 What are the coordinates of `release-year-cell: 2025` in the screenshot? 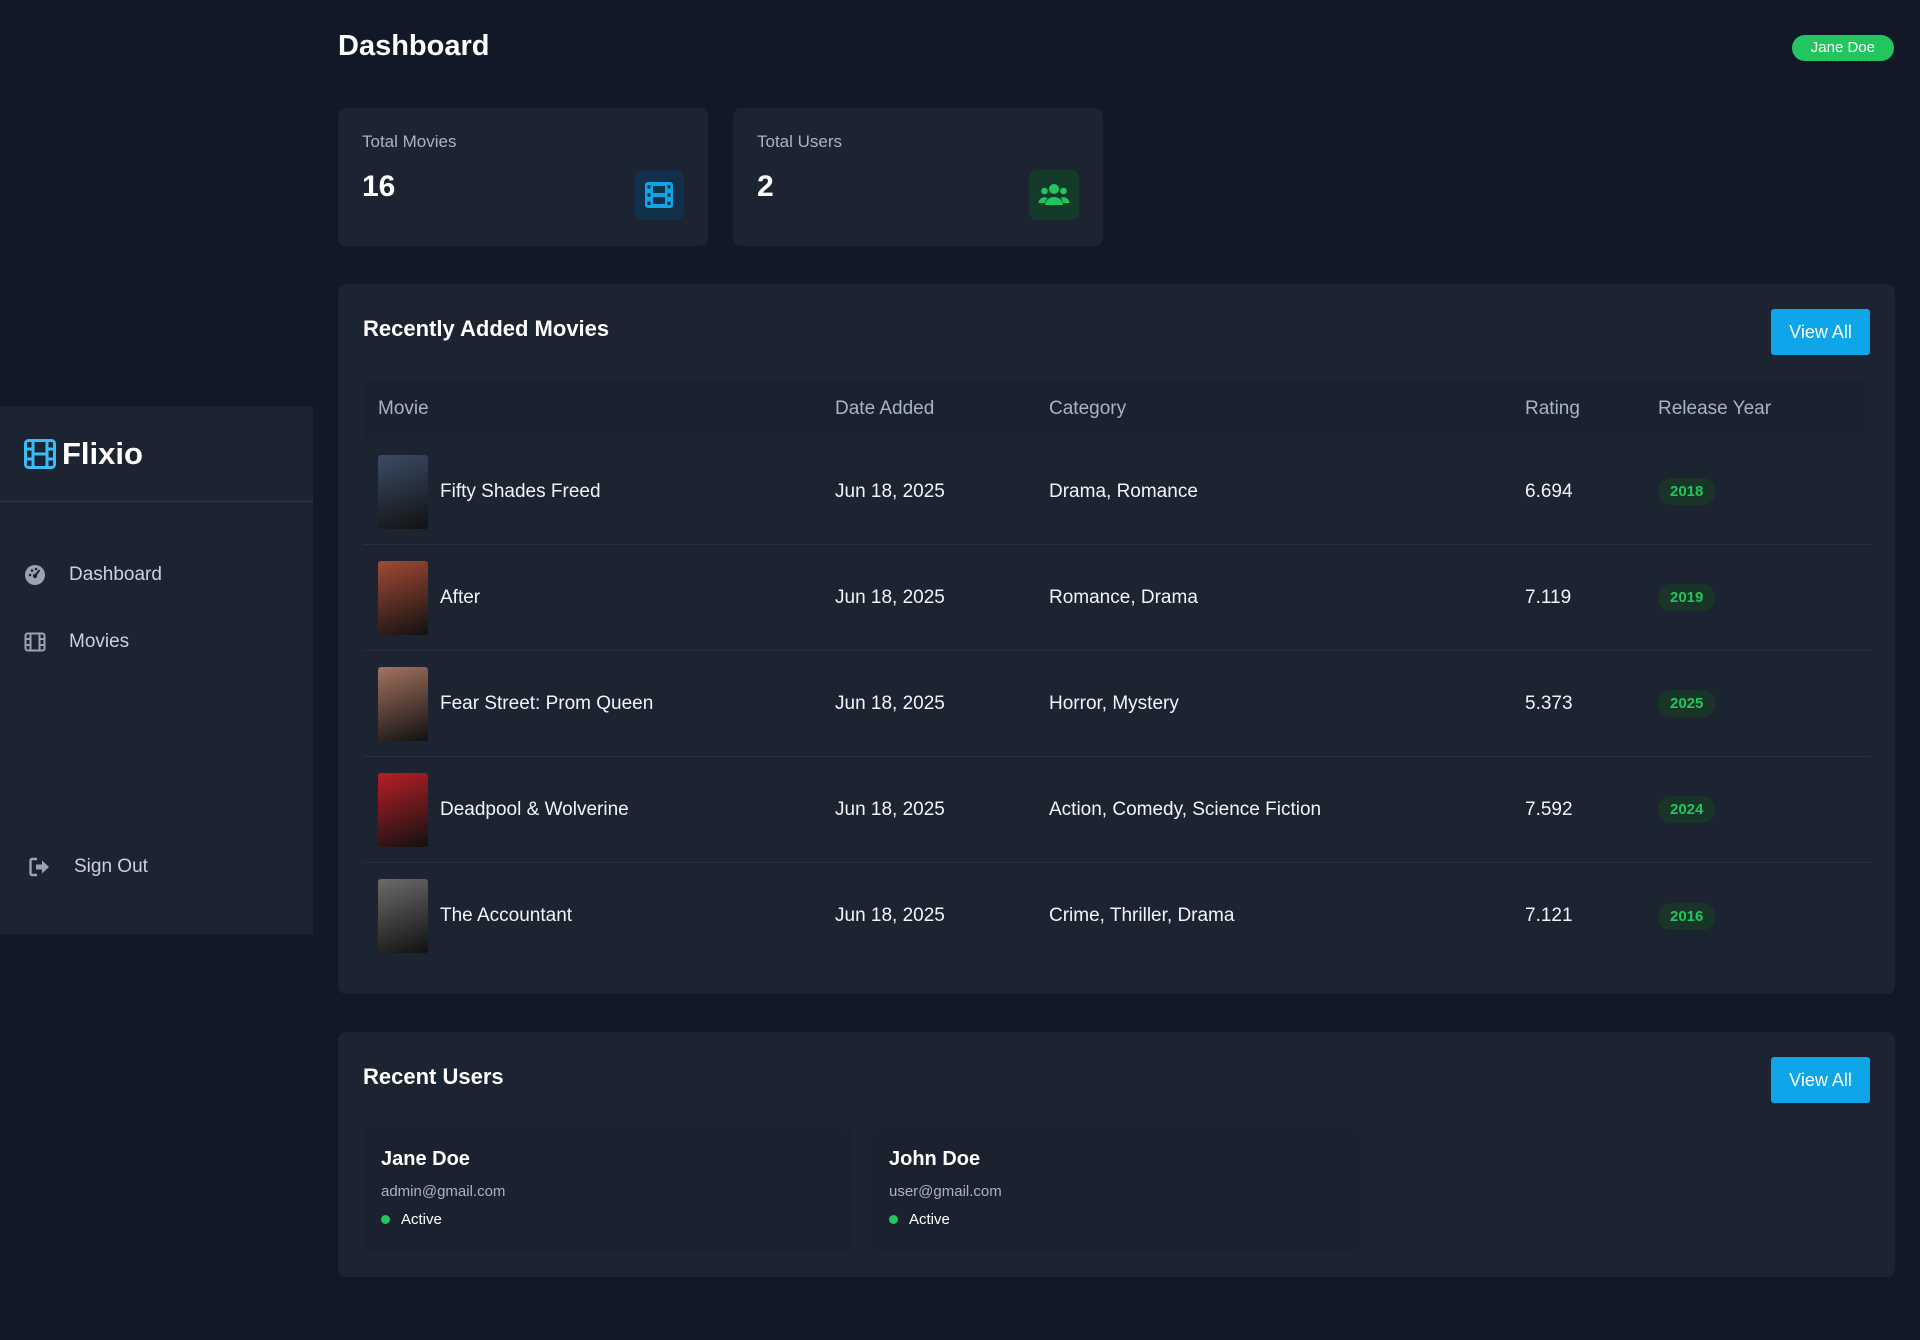 It's located at (1764, 703).